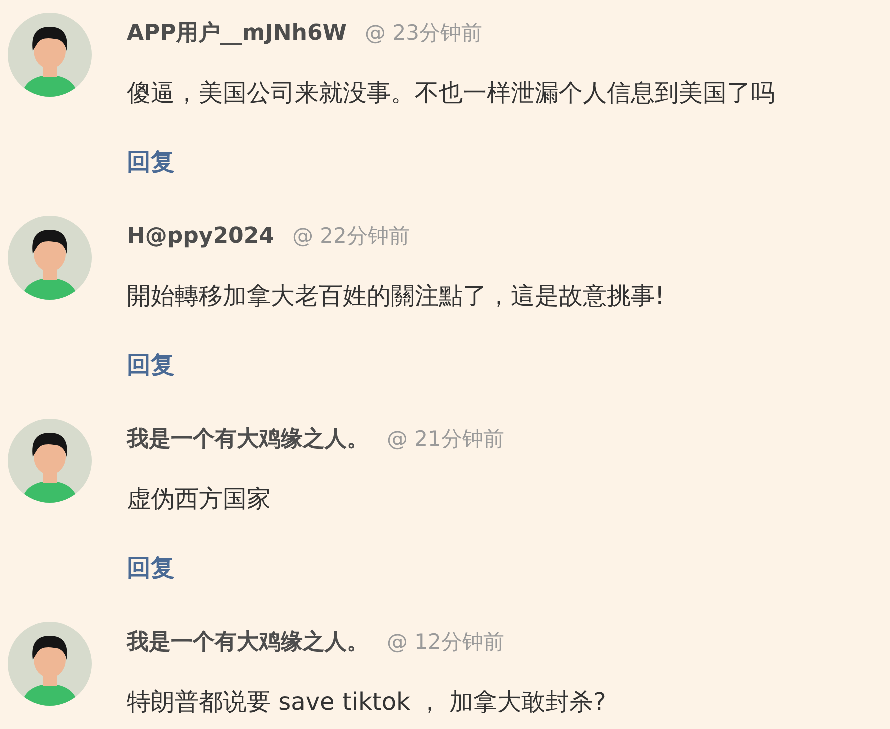 Image resolution: width=890 pixels, height=729 pixels. I want to click on comment-text: 特朗普都说要 save tiktok ， 加拿大敢封杀?, so click(366, 702).